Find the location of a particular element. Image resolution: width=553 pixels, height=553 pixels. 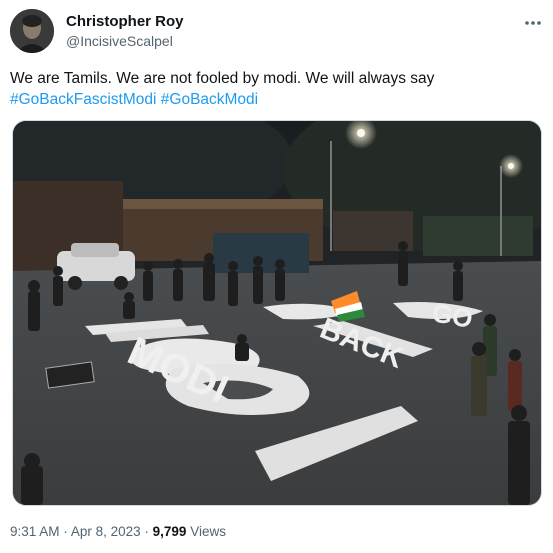

more-button is located at coordinates (533, 23).